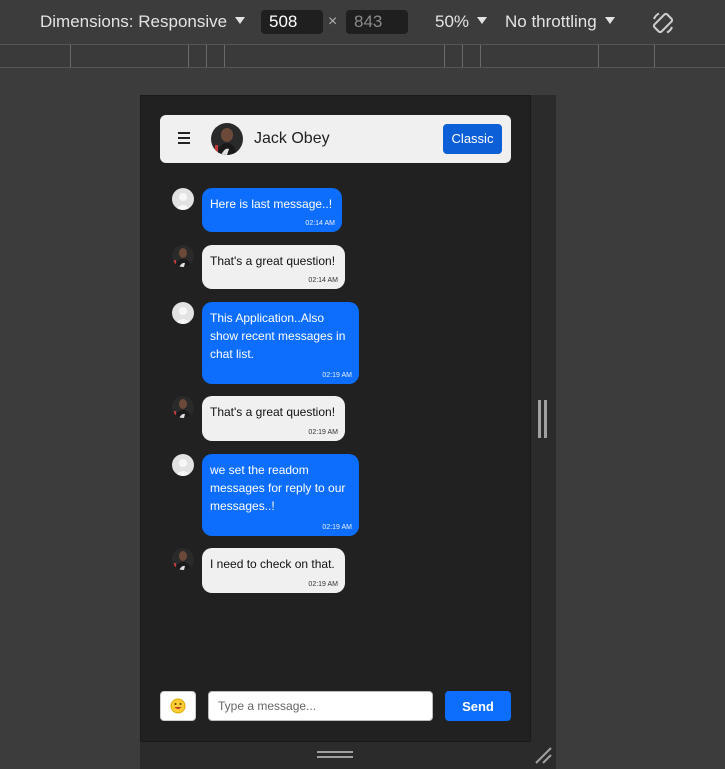 This screenshot has height=769, width=725. What do you see at coordinates (551, 21) in the screenshot?
I see `throttling-label: No throttling` at bounding box center [551, 21].